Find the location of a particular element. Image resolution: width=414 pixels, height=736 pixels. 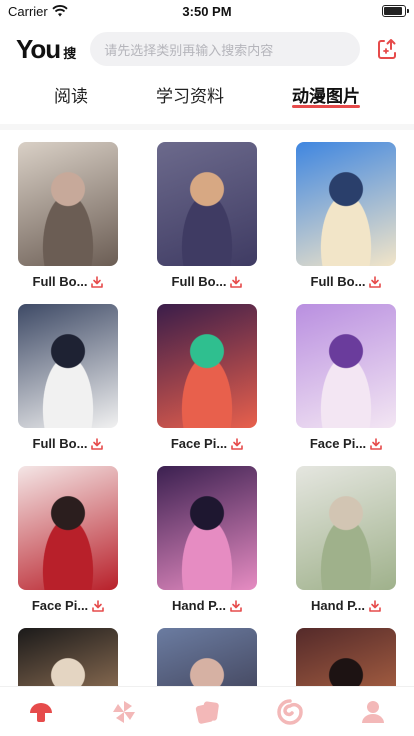

tab-anime-images: 动漫图片 is located at coordinates (326, 96).